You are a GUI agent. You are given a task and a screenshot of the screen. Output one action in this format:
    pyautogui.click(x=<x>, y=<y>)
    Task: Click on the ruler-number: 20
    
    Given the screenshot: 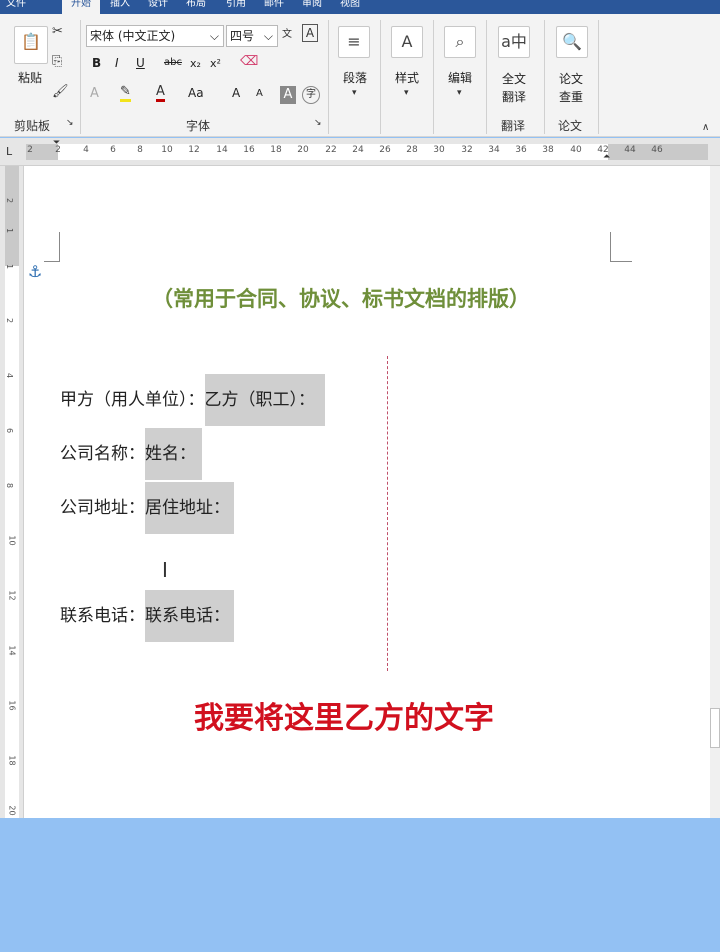 What is the action you would take?
    pyautogui.click(x=303, y=150)
    